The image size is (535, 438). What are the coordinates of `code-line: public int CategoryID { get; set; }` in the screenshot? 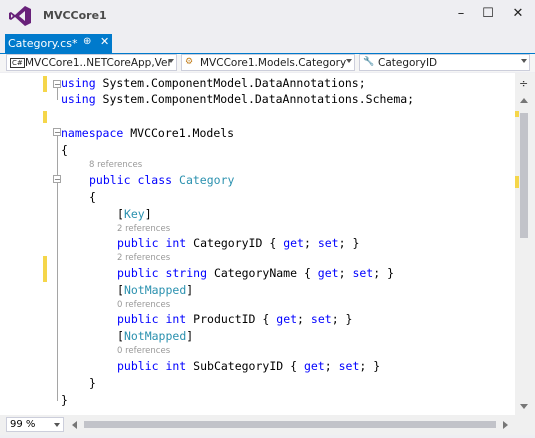 It's located at (238, 243).